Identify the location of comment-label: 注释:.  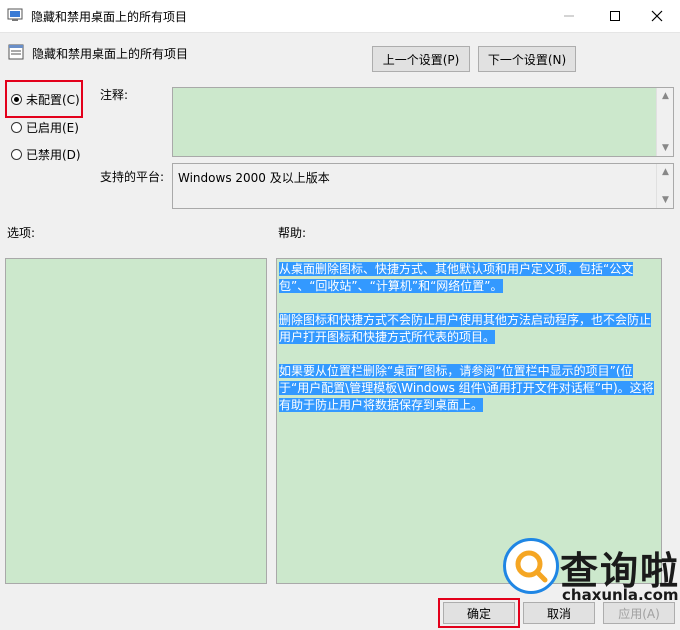
(114, 95).